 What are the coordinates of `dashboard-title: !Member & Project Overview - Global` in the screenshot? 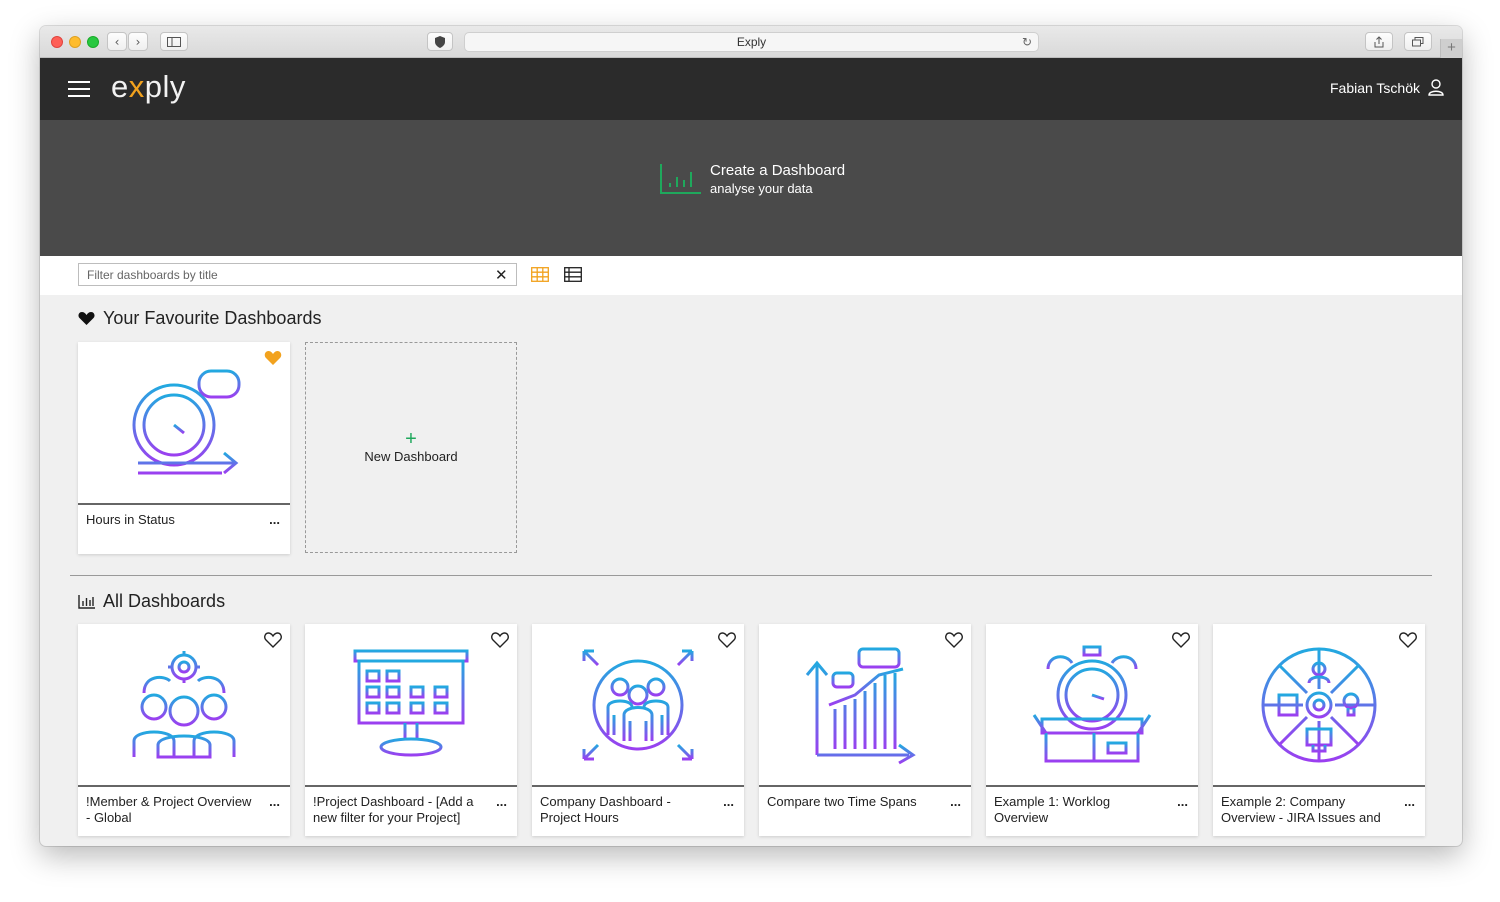 It's located at (169, 809).